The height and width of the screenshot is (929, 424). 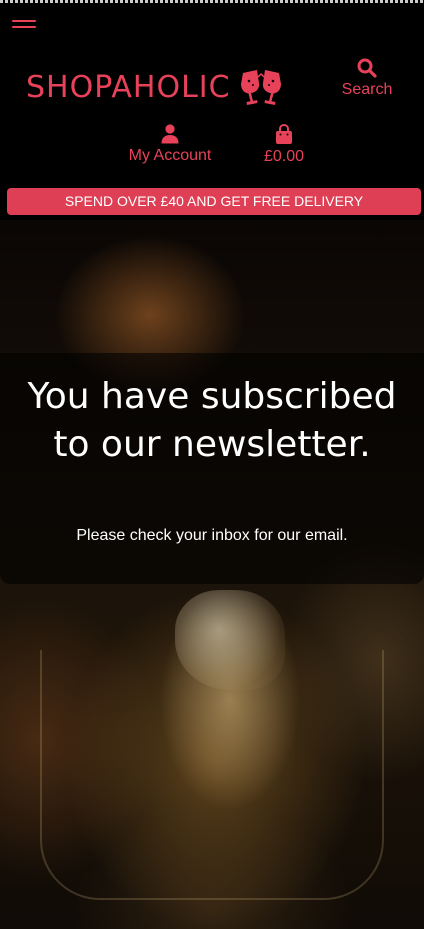 What do you see at coordinates (212, 535) in the screenshot?
I see `confirmation-message: Please check your inbox for our email.` at bounding box center [212, 535].